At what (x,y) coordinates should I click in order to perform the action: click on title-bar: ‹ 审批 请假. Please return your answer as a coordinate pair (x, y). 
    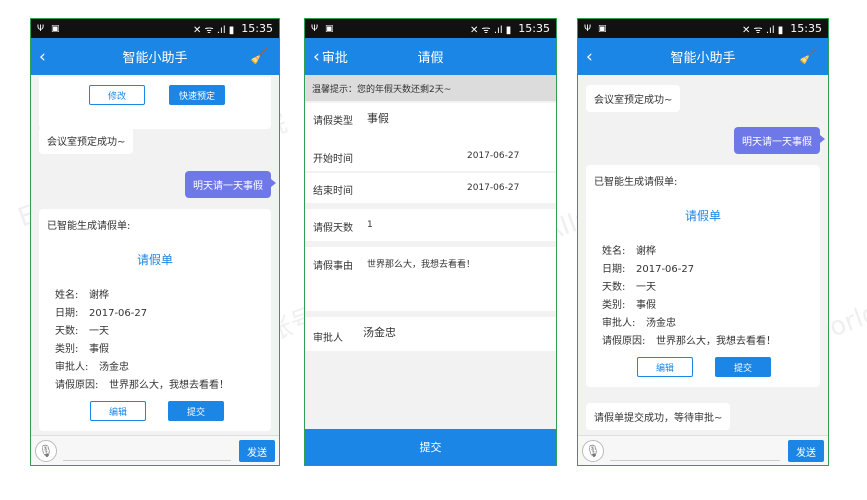
    Looking at the image, I should click on (430, 56).